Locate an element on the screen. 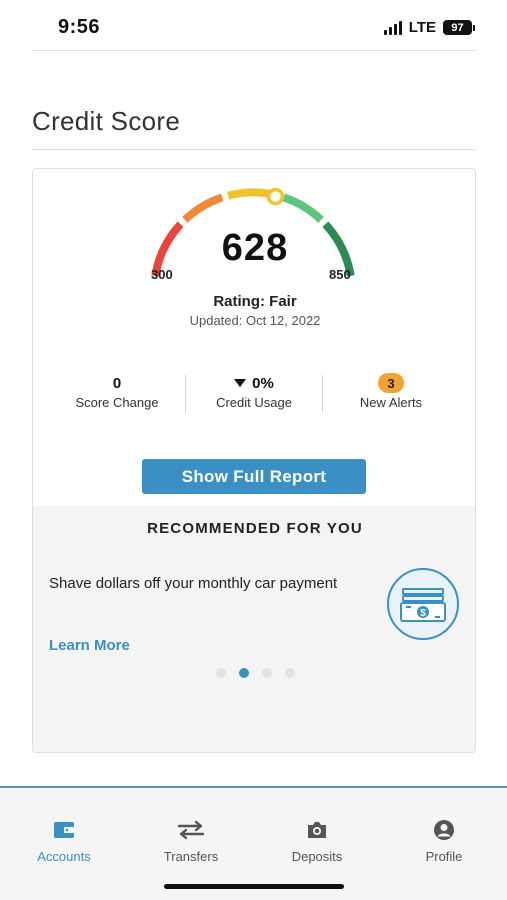 The image size is (507, 900). carousel-pagination is located at coordinates (254, 673).